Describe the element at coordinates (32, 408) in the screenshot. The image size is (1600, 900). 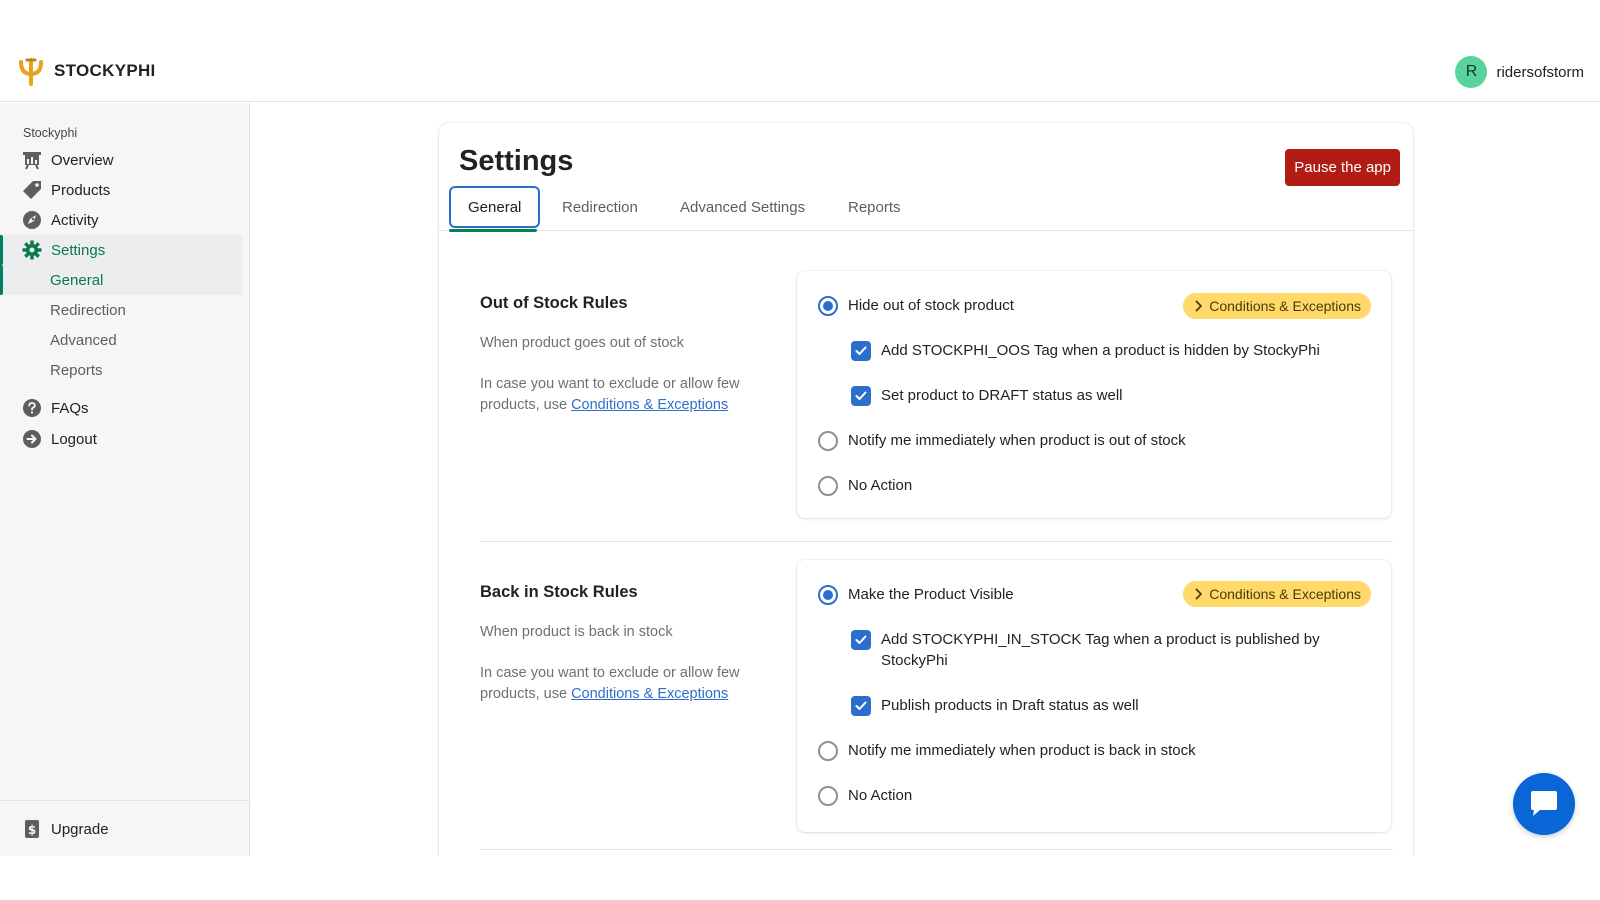
I see `help-circle-icon` at that location.